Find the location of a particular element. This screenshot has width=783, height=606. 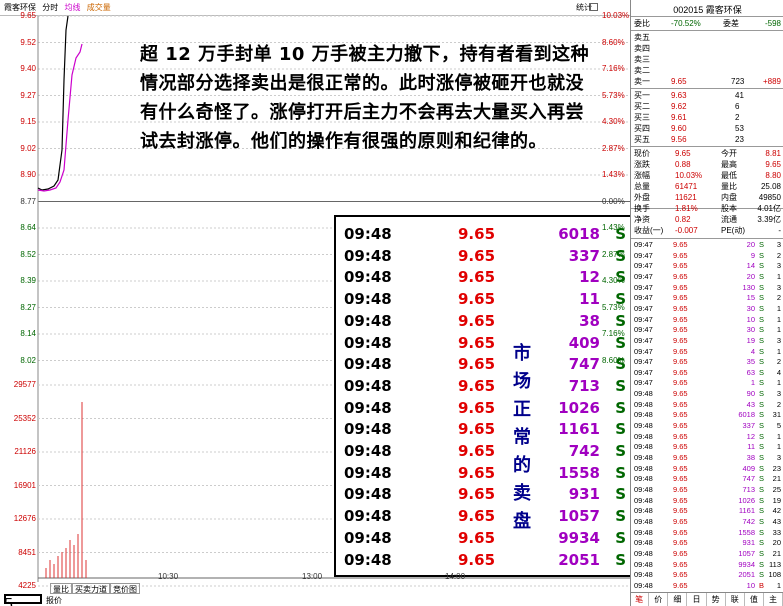

price-tick: 8.77 is located at coordinates (28, 201).